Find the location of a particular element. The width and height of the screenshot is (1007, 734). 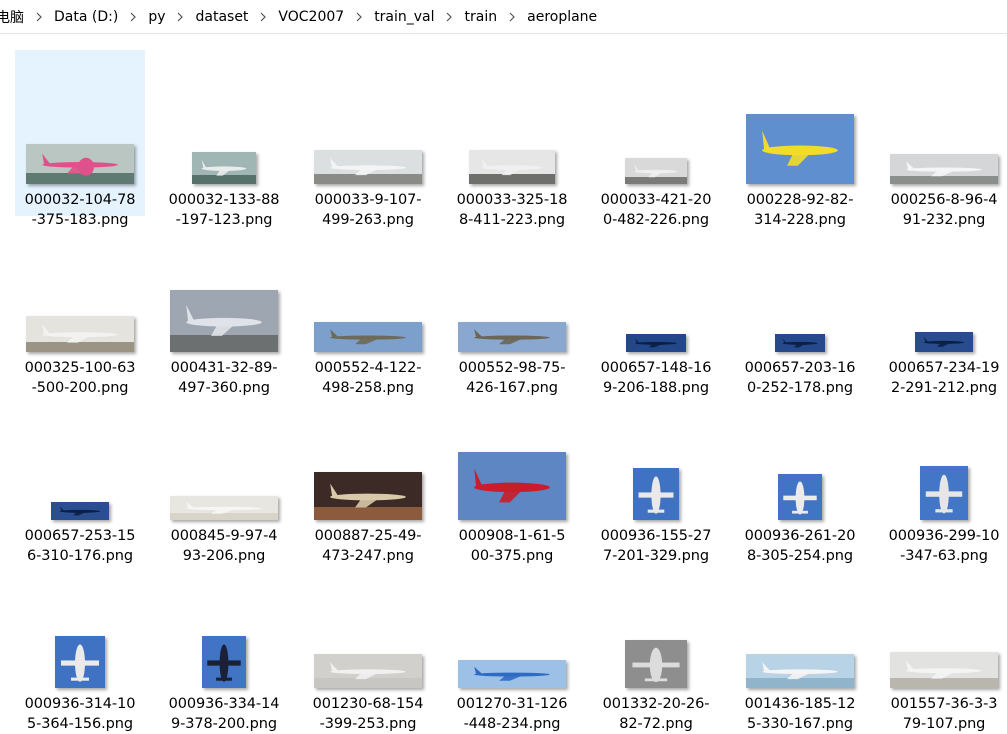

file-name-line2: -448-234.png is located at coordinates (512, 724).